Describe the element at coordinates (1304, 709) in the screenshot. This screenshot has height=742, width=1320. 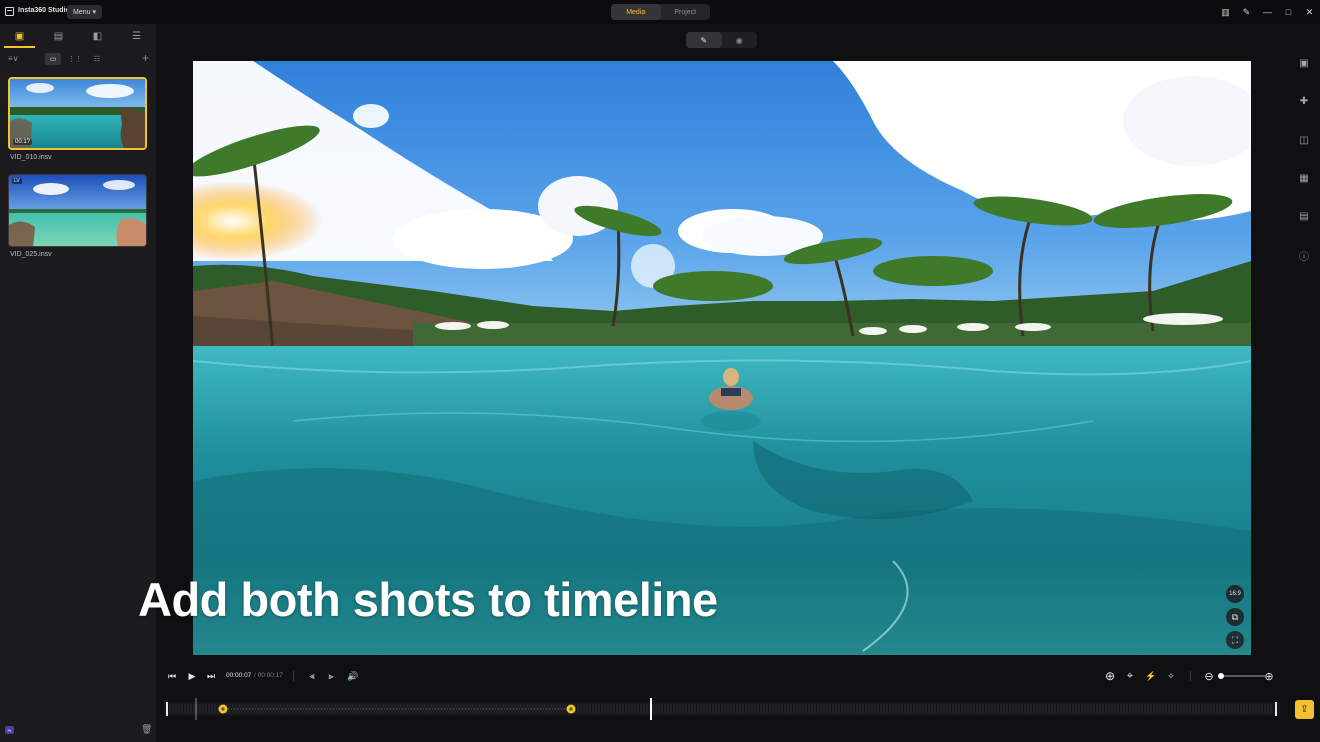
I see `export-button: ⇪` at that location.